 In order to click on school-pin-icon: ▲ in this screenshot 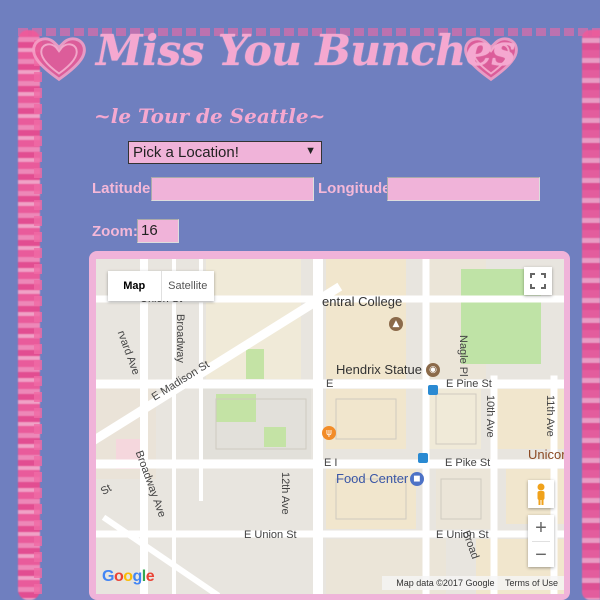, I will do `click(396, 324)`.